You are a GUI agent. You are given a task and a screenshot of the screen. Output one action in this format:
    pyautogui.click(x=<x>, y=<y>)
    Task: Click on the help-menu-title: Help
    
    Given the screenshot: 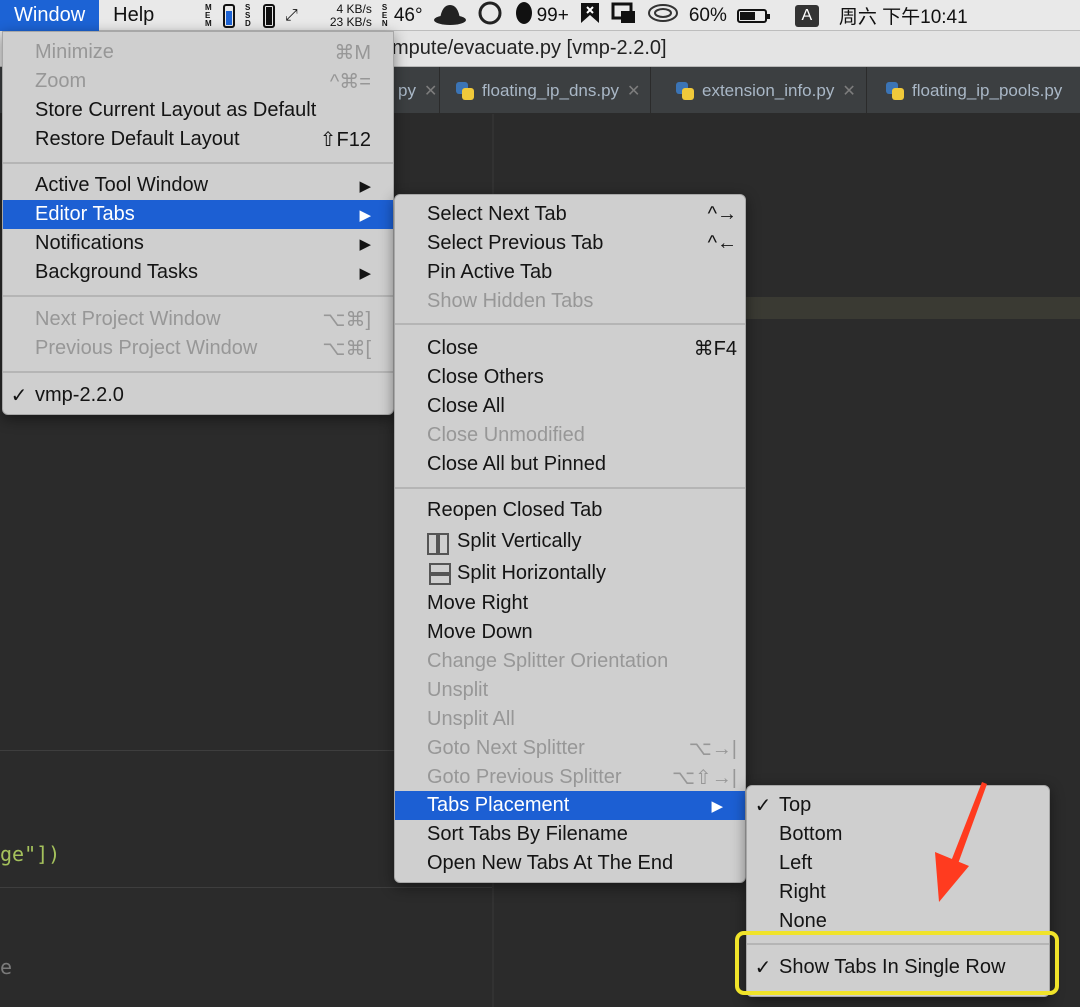 What is the action you would take?
    pyautogui.click(x=133, y=15)
    